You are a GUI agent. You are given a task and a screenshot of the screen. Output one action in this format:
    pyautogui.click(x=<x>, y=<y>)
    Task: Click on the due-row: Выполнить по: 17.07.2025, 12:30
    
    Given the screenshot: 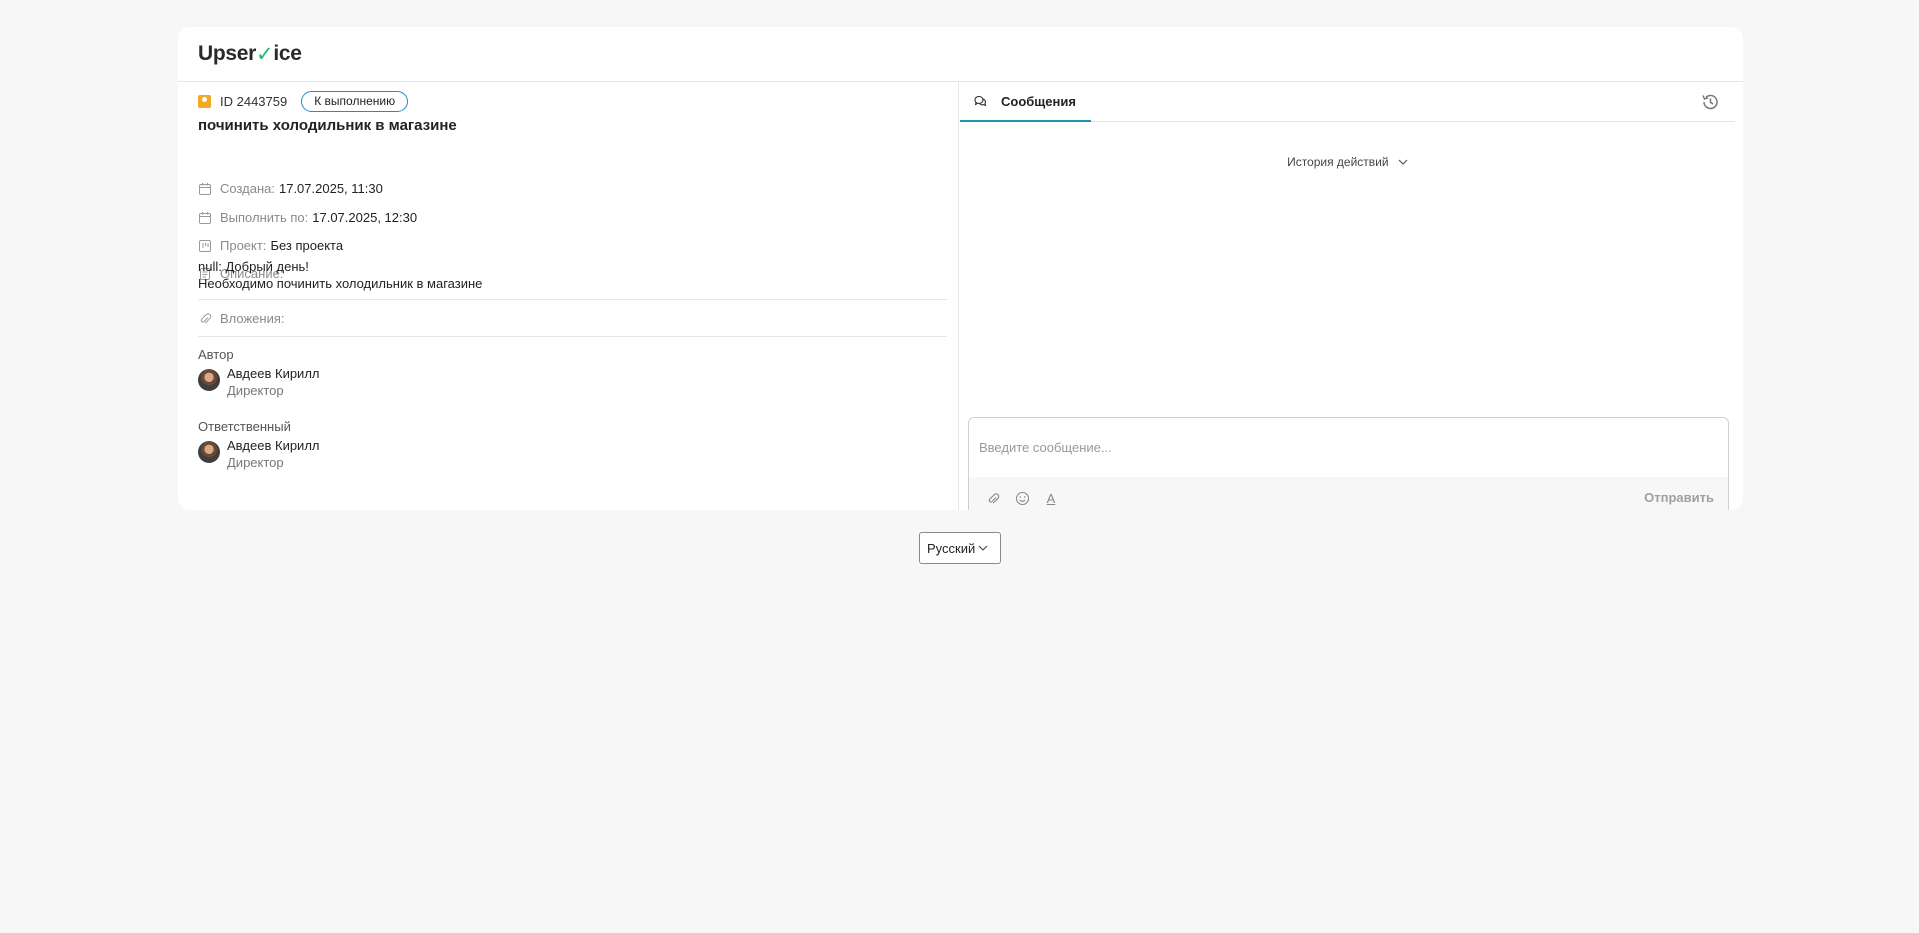 What is the action you would take?
    pyautogui.click(x=307, y=217)
    